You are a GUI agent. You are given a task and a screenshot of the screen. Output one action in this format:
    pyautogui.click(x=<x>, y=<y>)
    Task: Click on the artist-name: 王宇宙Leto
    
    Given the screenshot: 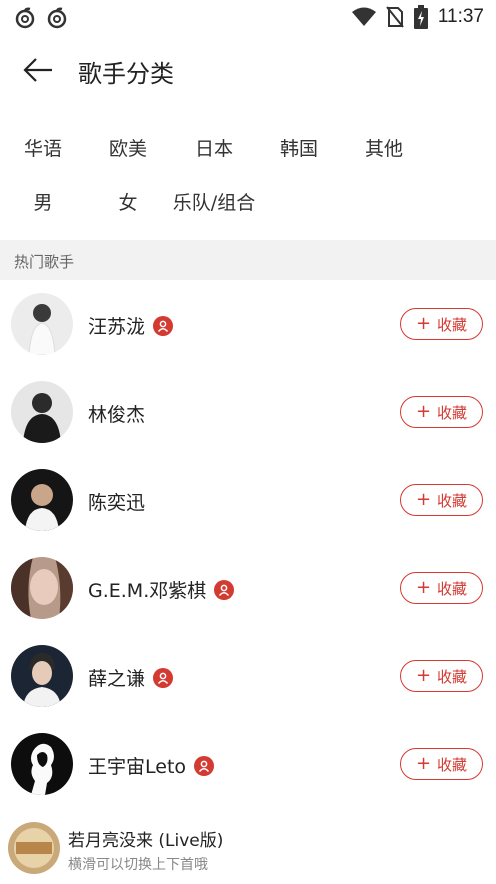 What is the action you would take?
    pyautogui.click(x=151, y=765)
    